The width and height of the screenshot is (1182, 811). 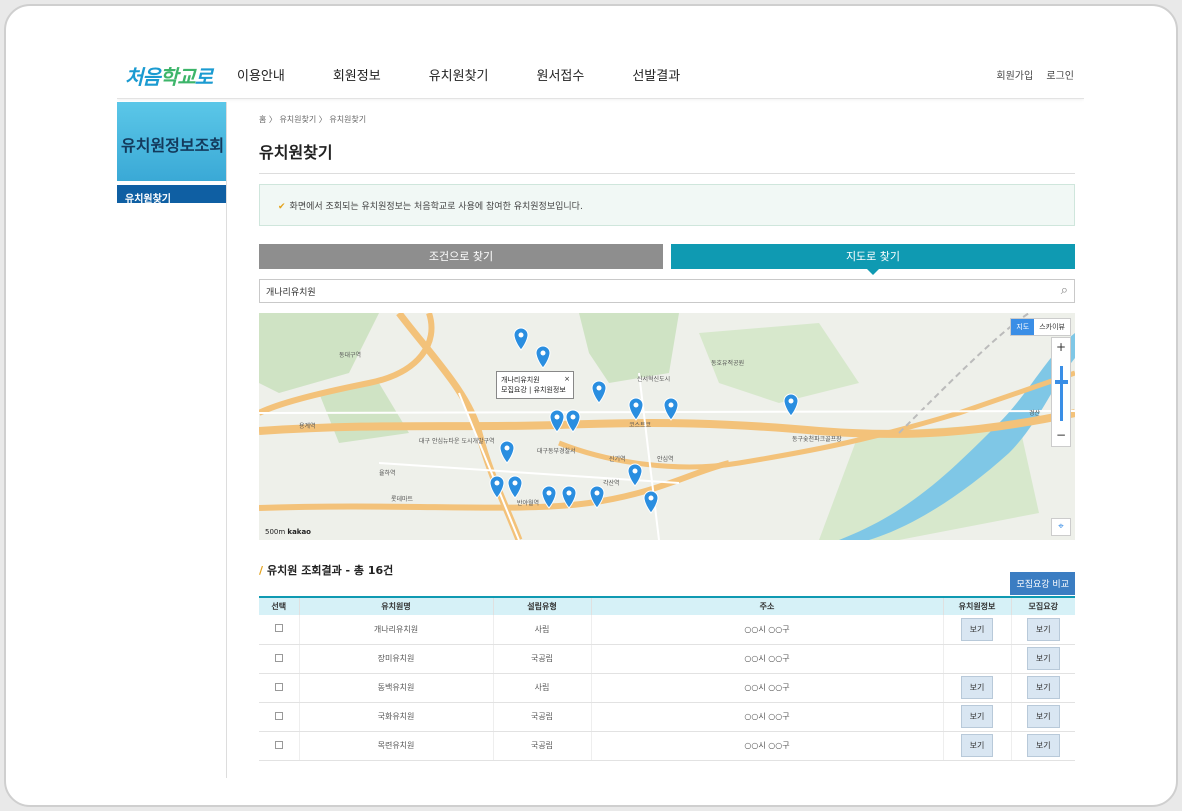 What do you see at coordinates (395, 746) in the screenshot?
I see `kindergarten-name: 목련유치원` at bounding box center [395, 746].